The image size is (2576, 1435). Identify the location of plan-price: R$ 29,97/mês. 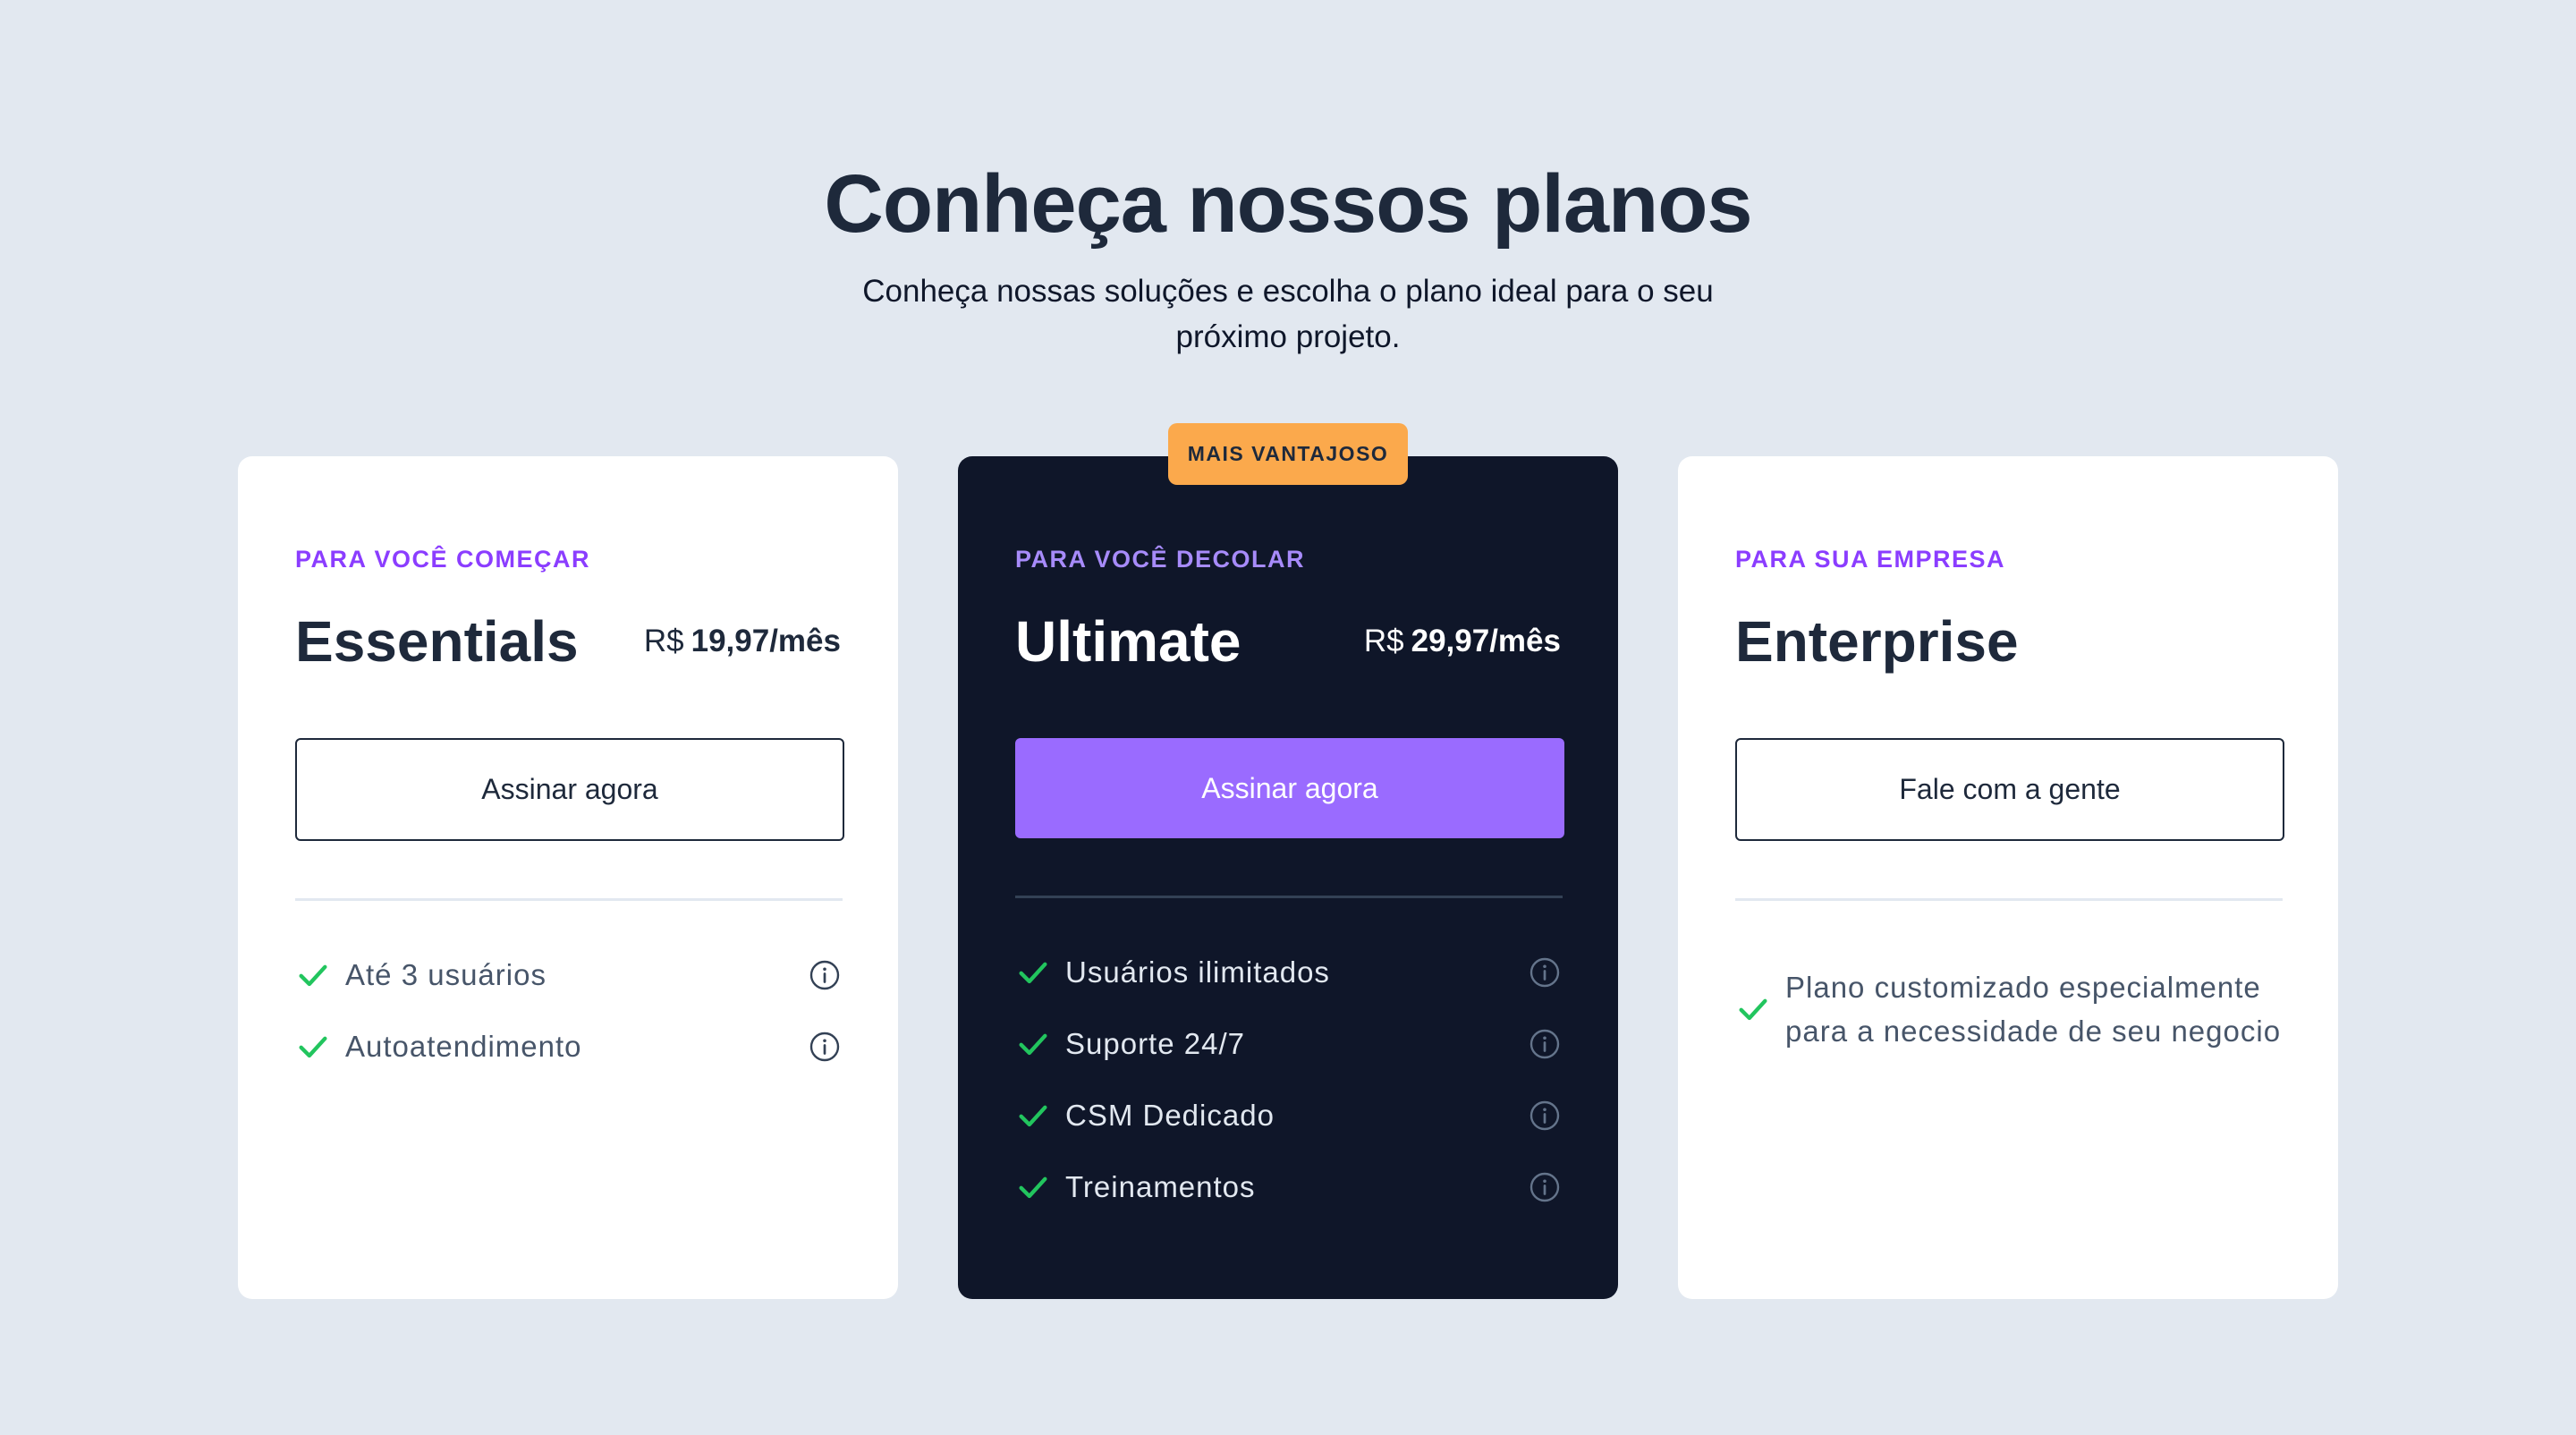
(1462, 641).